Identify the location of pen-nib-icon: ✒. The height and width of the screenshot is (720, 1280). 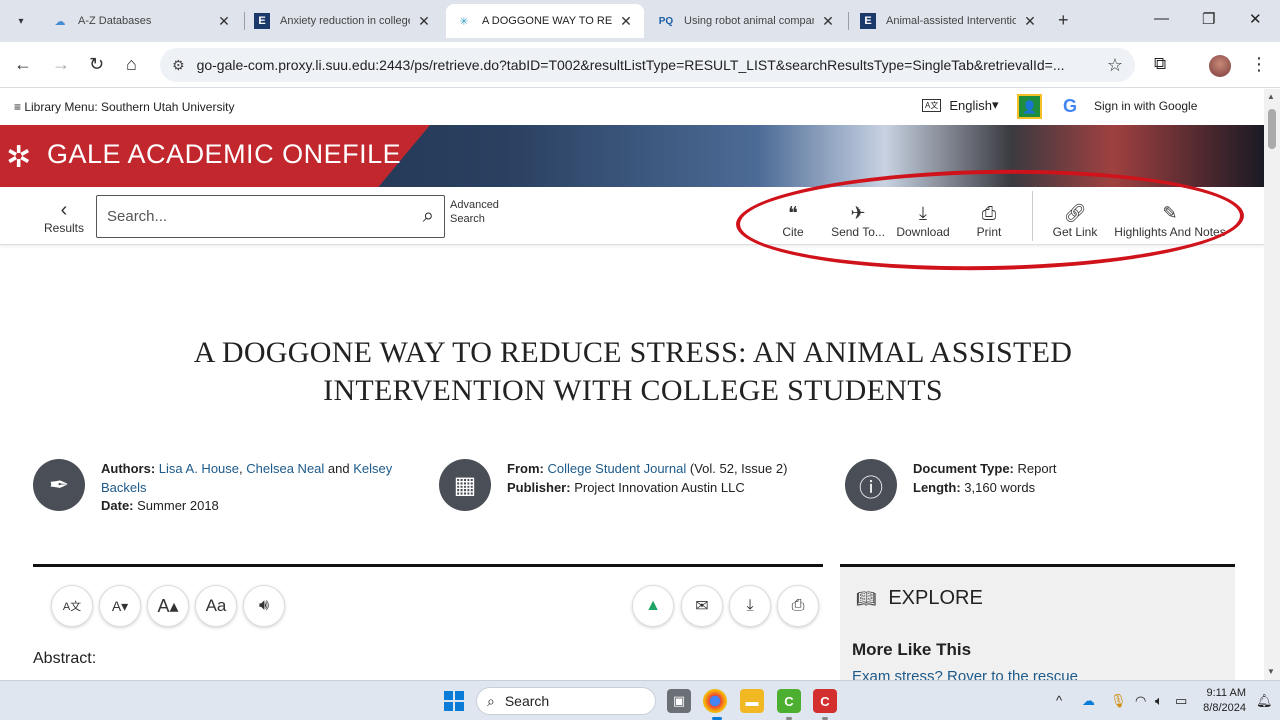
(59, 485).